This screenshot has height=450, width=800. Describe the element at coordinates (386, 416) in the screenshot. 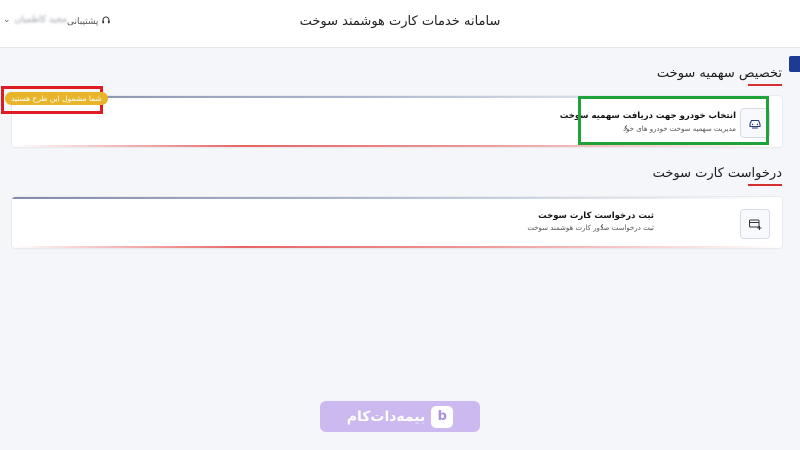

I see `watermark-text: بیمه‌دات‌کام` at that location.